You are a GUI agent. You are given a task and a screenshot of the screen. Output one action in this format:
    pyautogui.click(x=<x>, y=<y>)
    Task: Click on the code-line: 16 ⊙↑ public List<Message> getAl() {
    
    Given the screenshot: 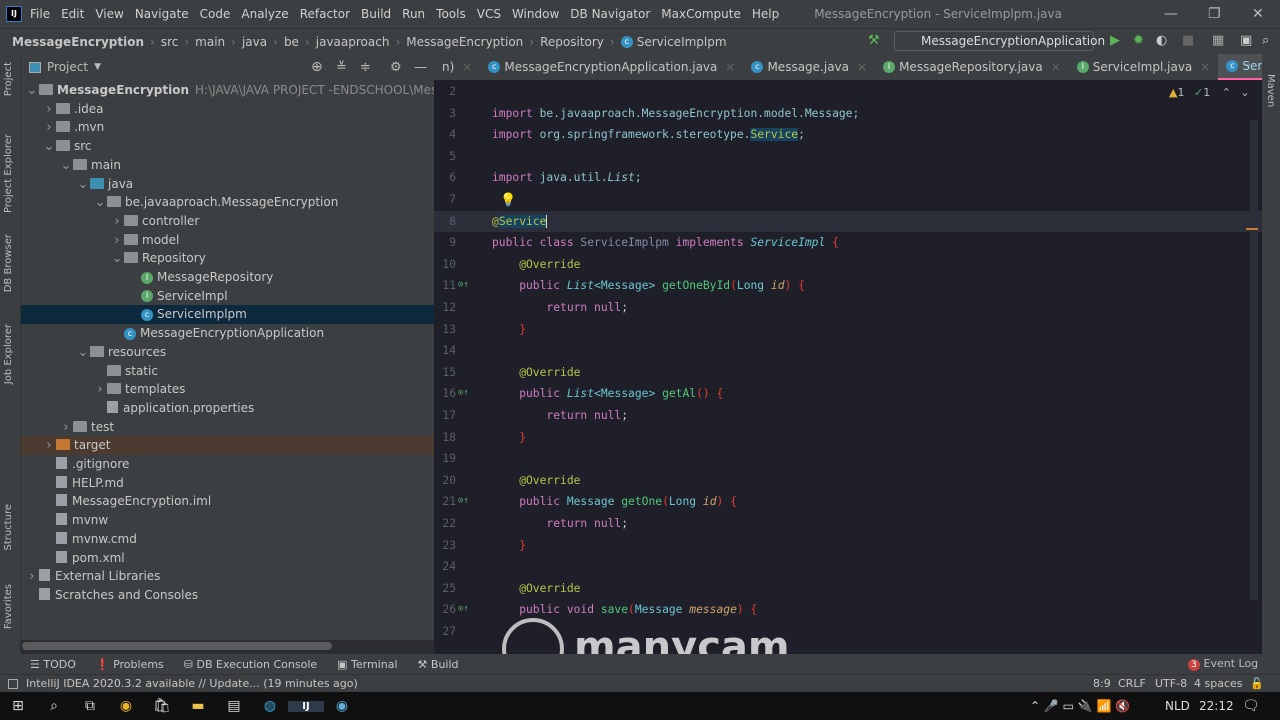 What is the action you would take?
    pyautogui.click(x=848, y=394)
    